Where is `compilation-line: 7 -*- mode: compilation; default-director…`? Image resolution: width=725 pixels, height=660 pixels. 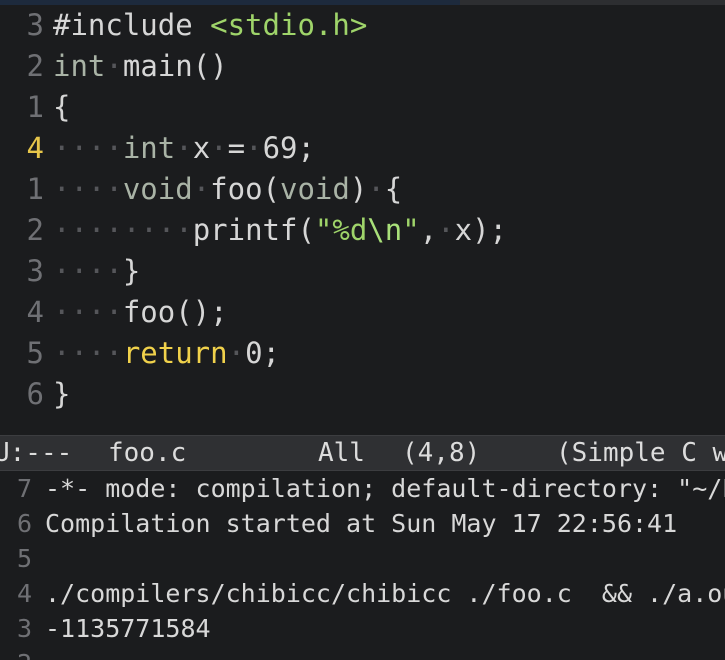
compilation-line: 7 -*- mode: compilation; default-director… is located at coordinates (362, 488).